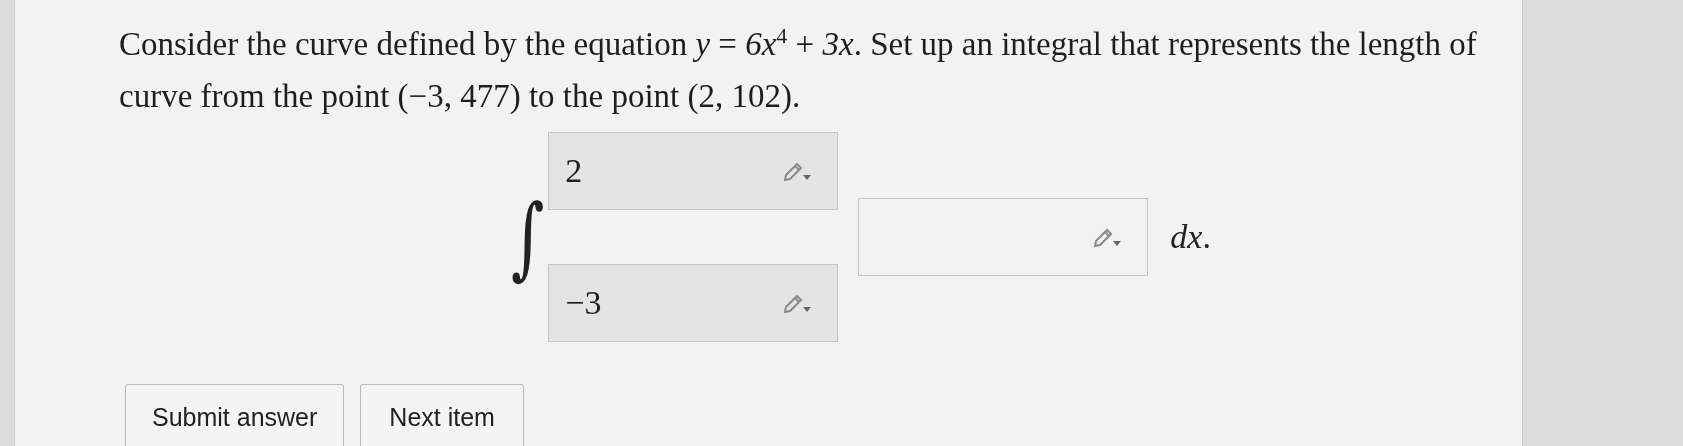 Image resolution: width=1683 pixels, height=446 pixels. What do you see at coordinates (235, 415) in the screenshot?
I see `submit-button: Submit answer` at bounding box center [235, 415].